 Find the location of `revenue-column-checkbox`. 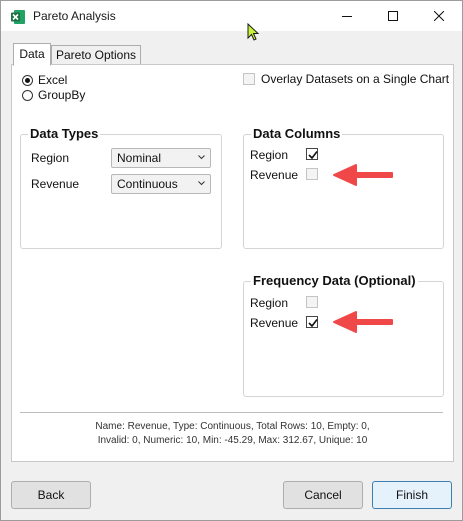

revenue-column-checkbox is located at coordinates (312, 174).